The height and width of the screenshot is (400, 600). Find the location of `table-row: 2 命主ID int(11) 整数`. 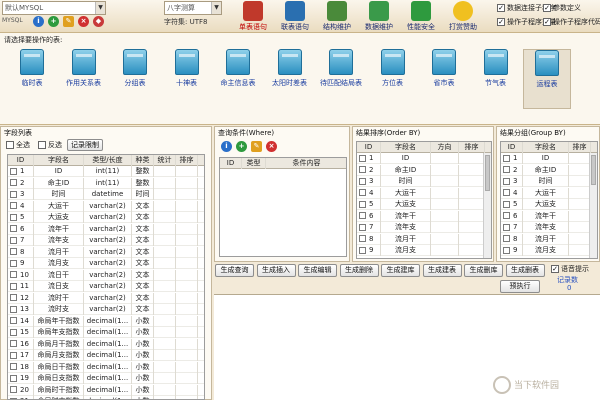

table-row: 2 命主ID int(11) 整数 is located at coordinates (106, 183).